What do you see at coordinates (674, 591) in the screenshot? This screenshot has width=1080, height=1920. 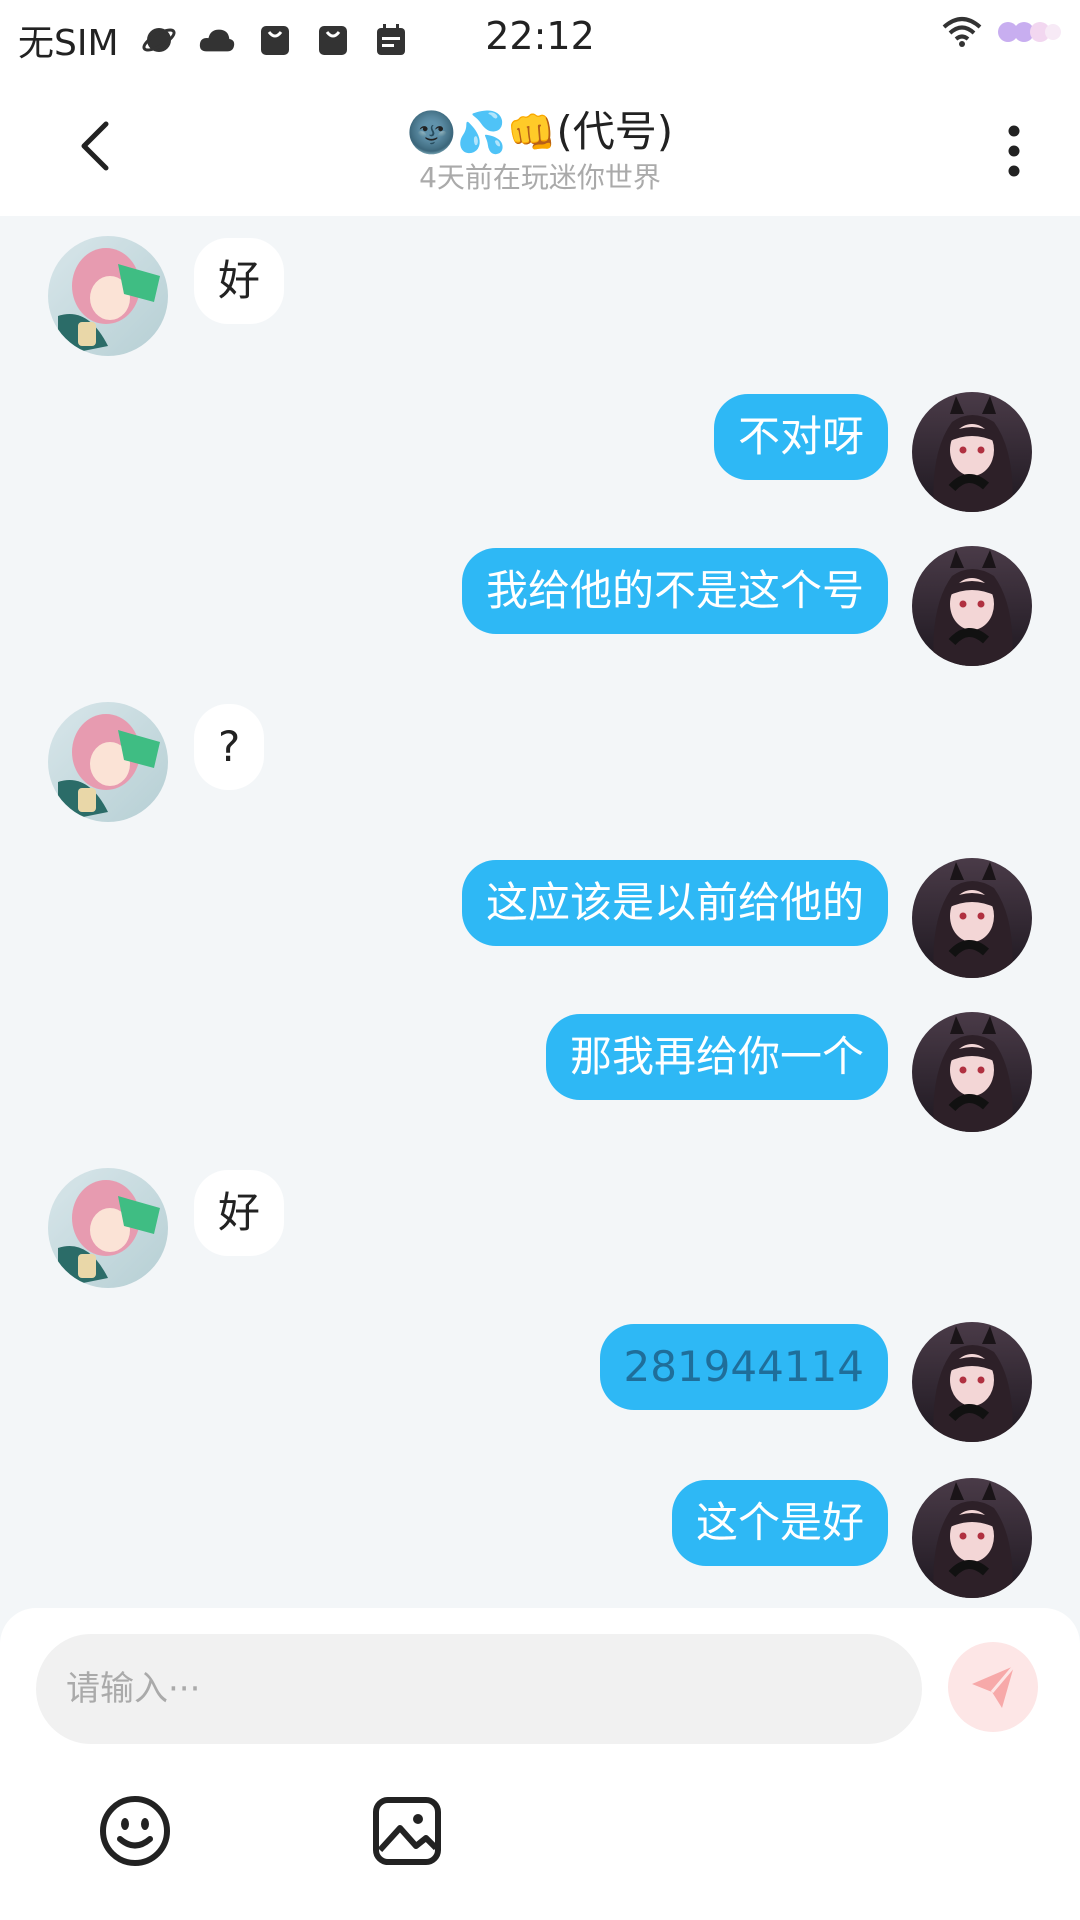 I see `message-bubble-outgoing: 我给他的不是这个号` at bounding box center [674, 591].